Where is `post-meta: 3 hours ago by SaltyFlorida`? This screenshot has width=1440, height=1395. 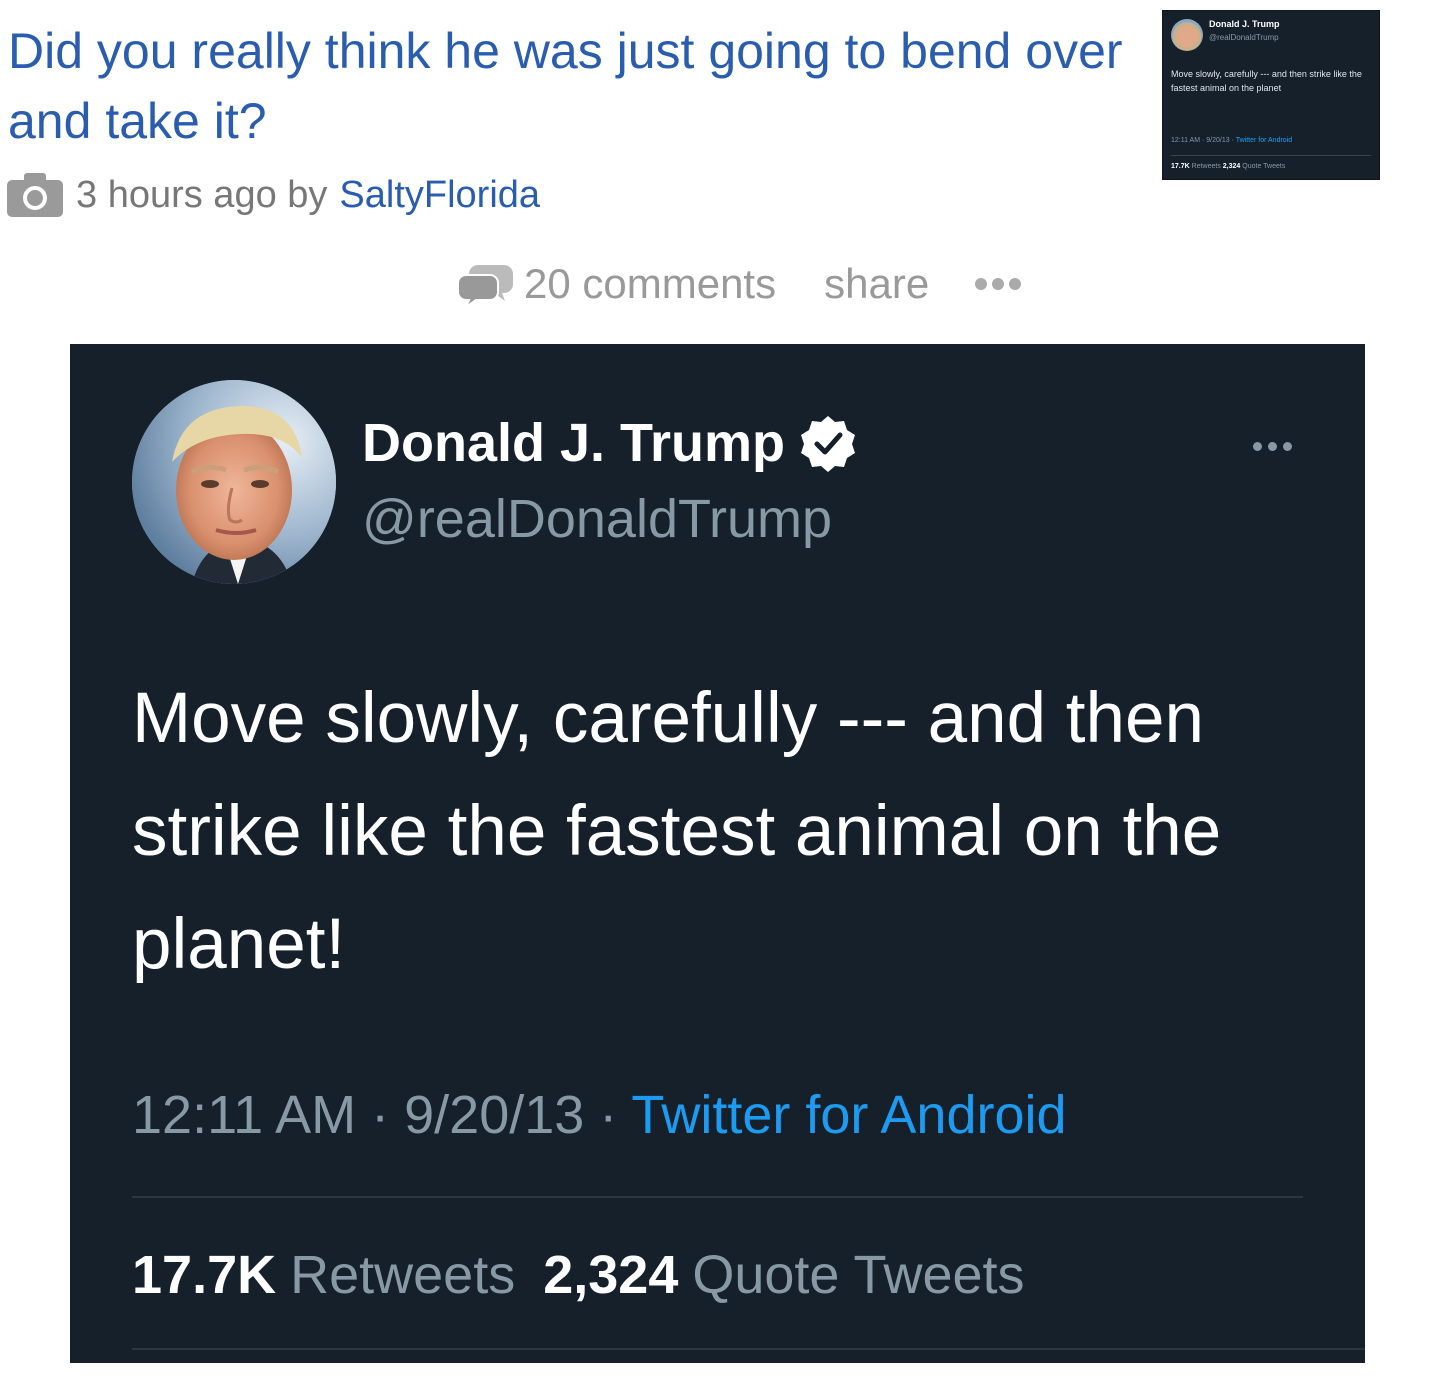 post-meta: 3 hours ago by SaltyFlorida is located at coordinates (273, 195).